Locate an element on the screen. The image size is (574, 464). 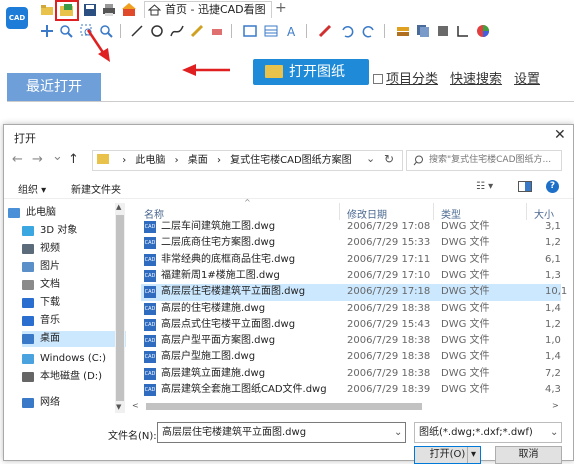
file-name: 高层的住宅楼建施.dwg is located at coordinates (213, 308).